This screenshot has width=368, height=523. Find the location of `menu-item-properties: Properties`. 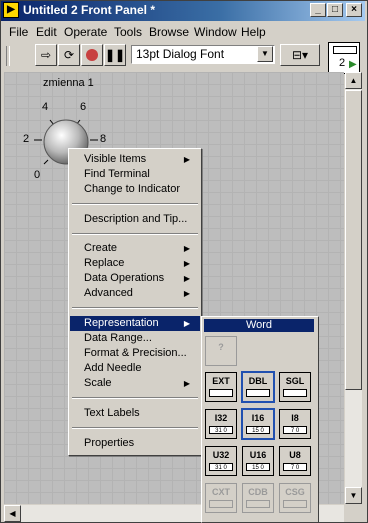

menu-item-properties: Properties is located at coordinates (135, 443).